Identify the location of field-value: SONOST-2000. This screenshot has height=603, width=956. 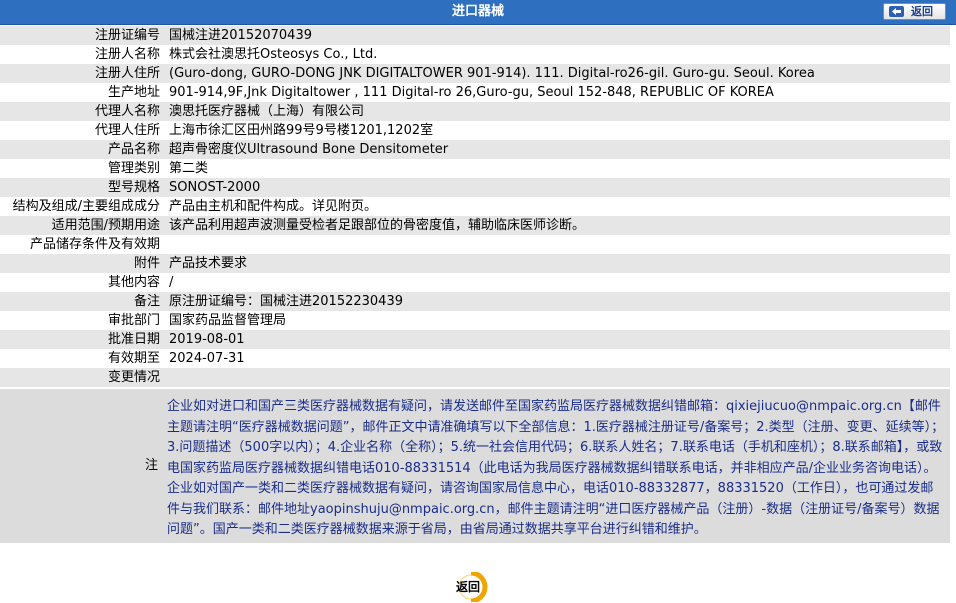
(557, 187).